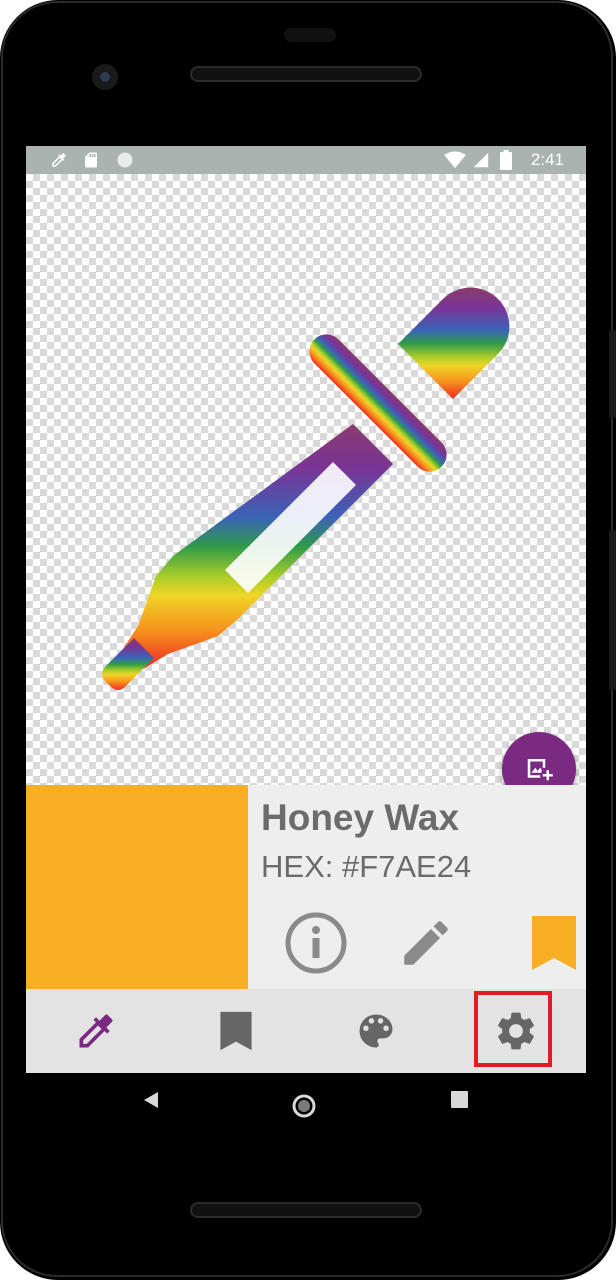 The height and width of the screenshot is (1280, 616). I want to click on add-image-icon, so click(540, 770).